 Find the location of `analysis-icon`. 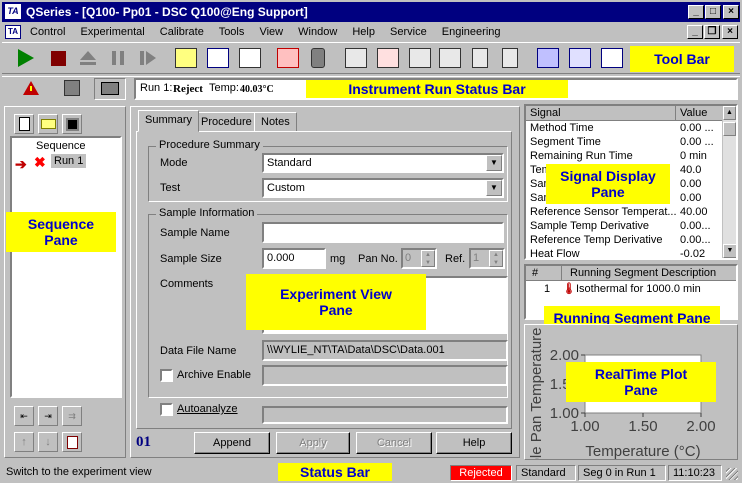

analysis-icon is located at coordinates (548, 58).